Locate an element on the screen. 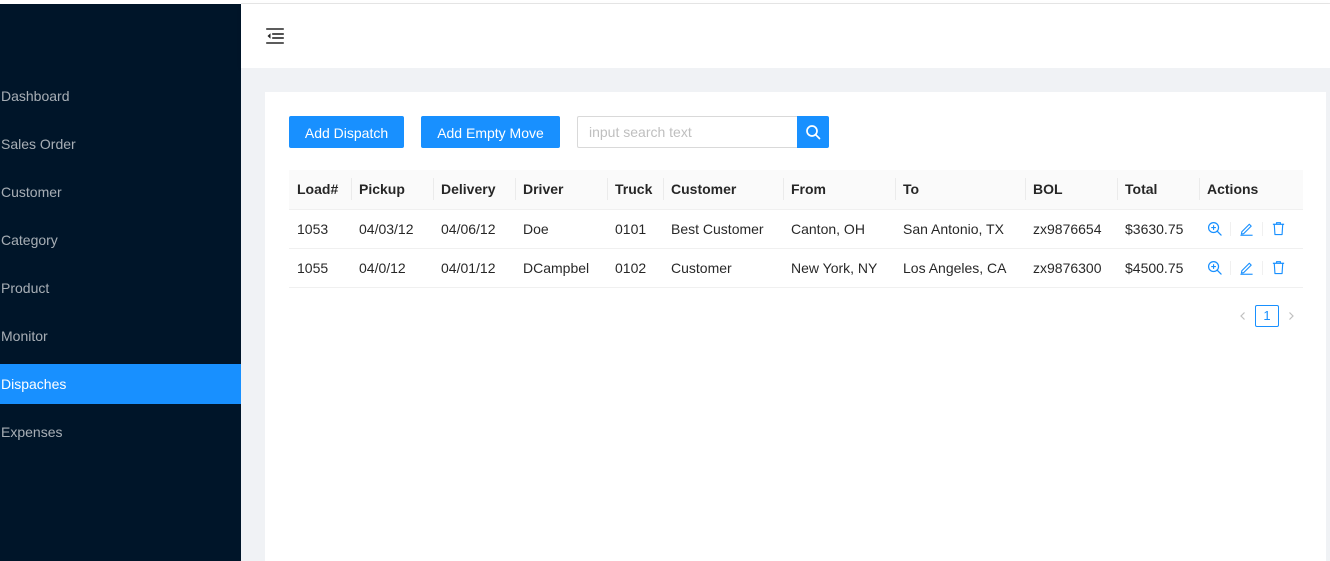 The image size is (1330, 561). search-button is located at coordinates (813, 132).